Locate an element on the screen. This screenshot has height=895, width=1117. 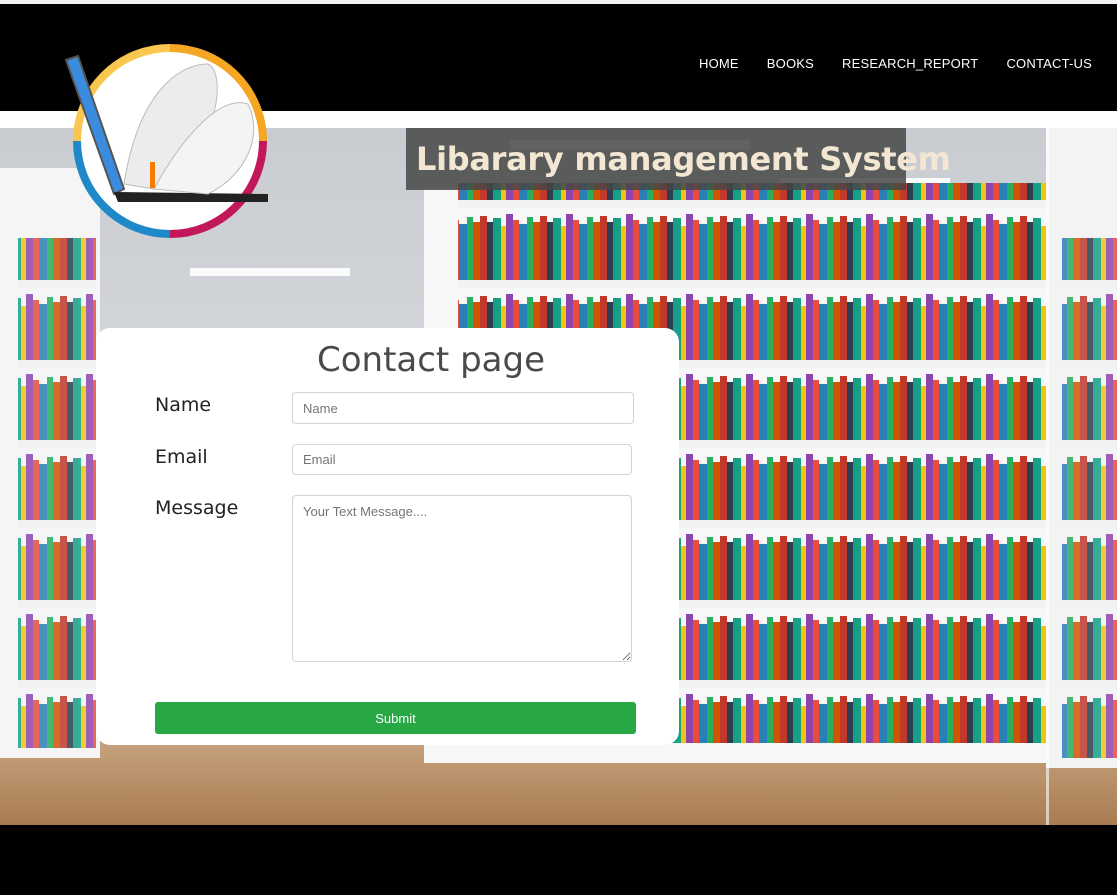
nav-home: HOME is located at coordinates (719, 63).